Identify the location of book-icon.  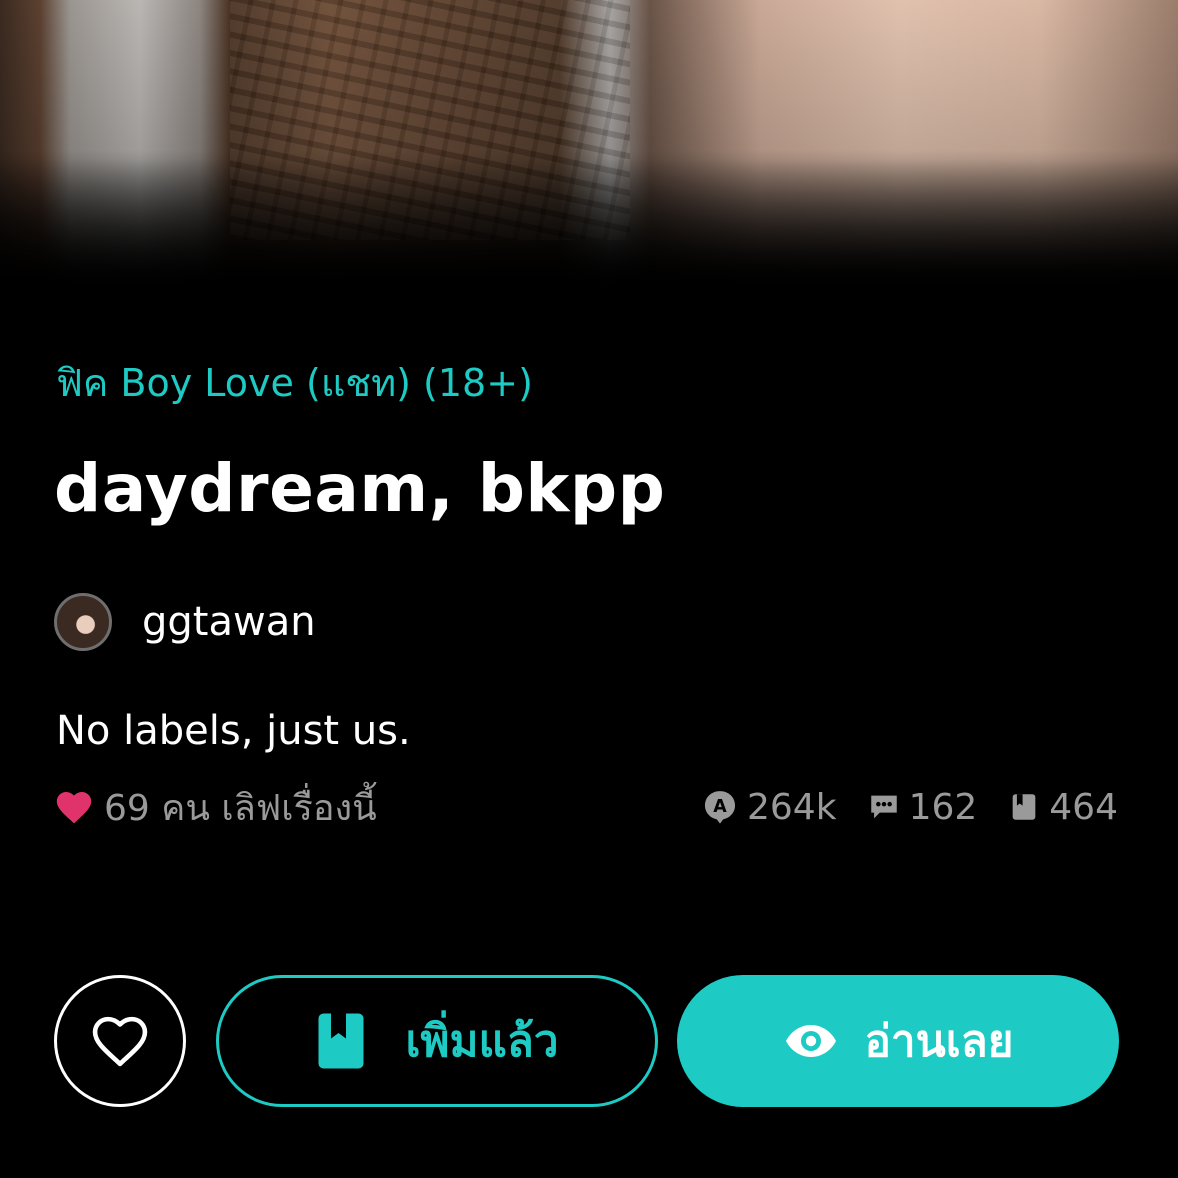
(1024, 807).